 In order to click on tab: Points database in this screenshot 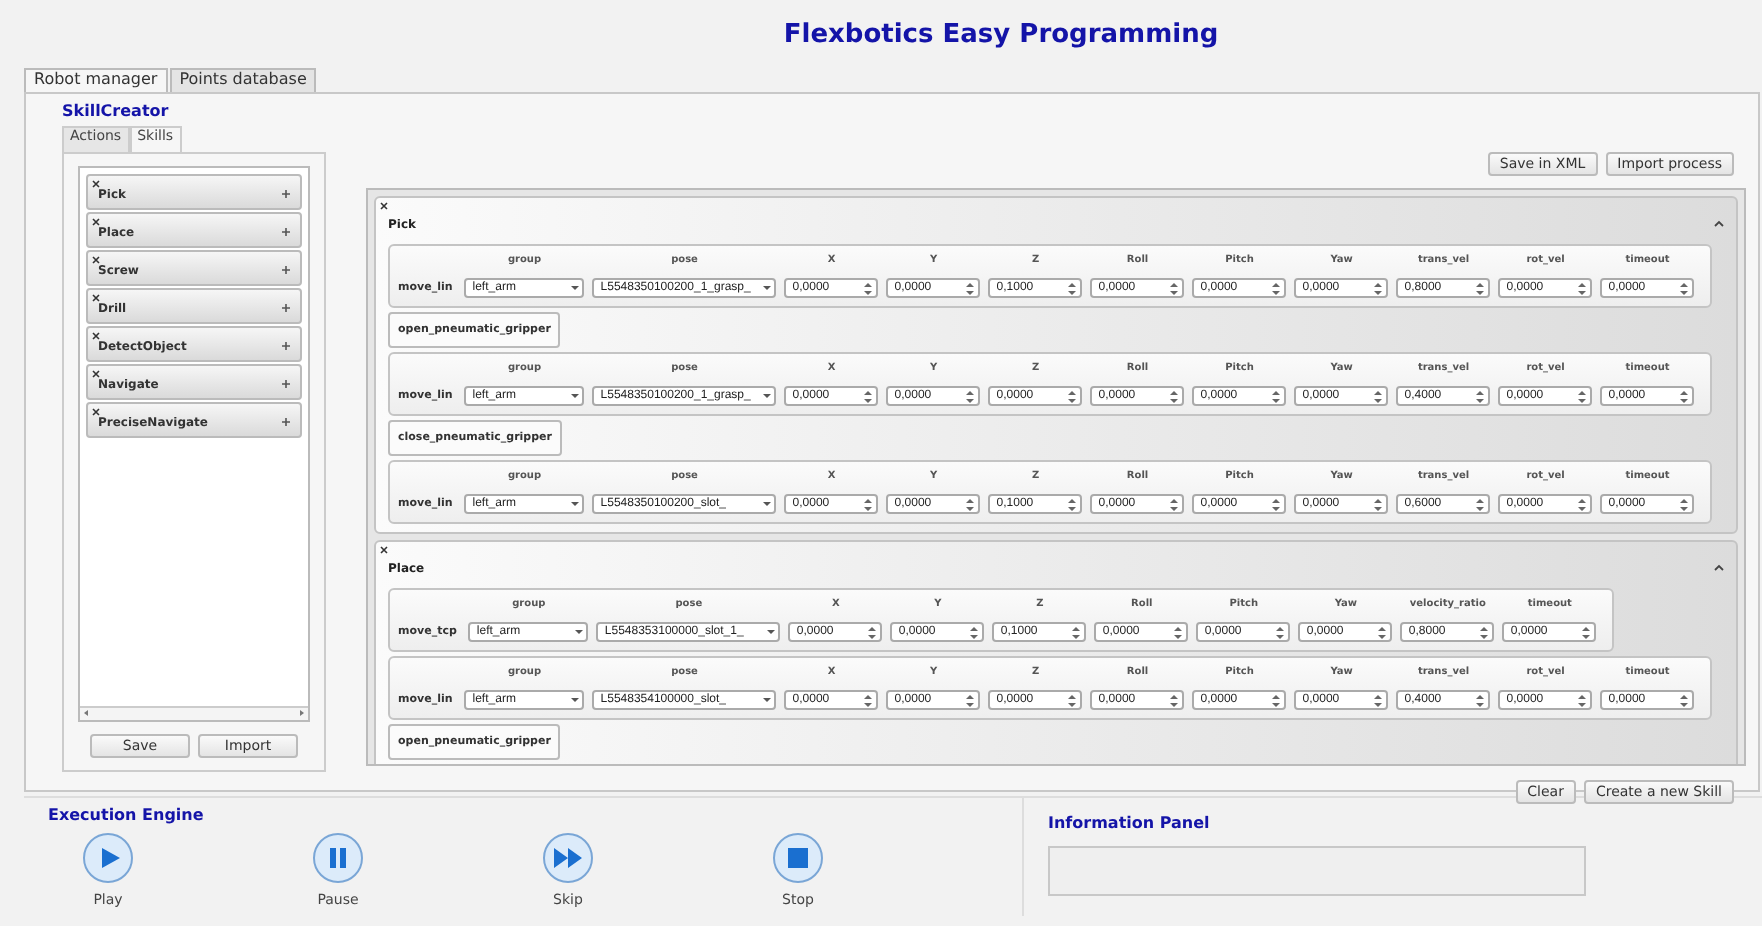, I will do `click(243, 80)`.